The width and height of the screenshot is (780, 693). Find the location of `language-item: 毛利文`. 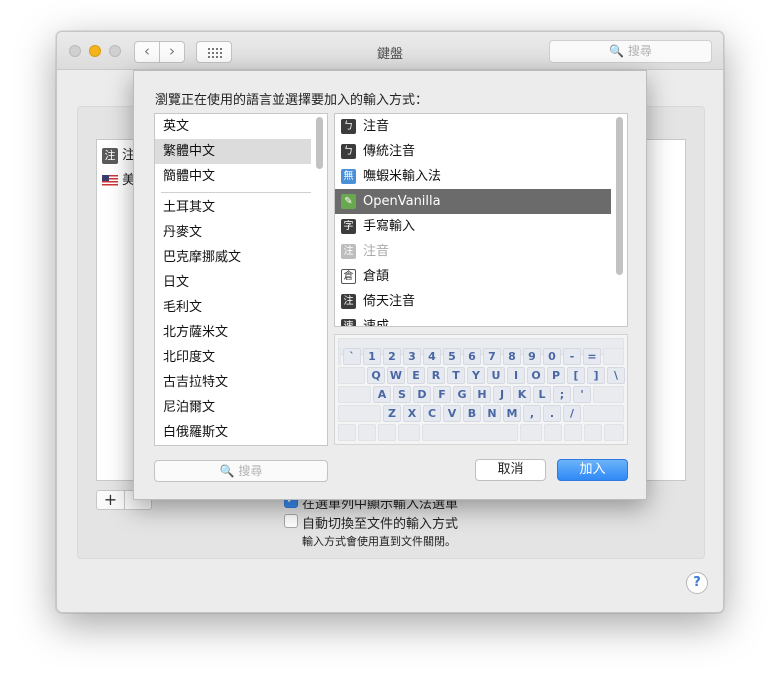

language-item: 毛利文 is located at coordinates (233, 307).